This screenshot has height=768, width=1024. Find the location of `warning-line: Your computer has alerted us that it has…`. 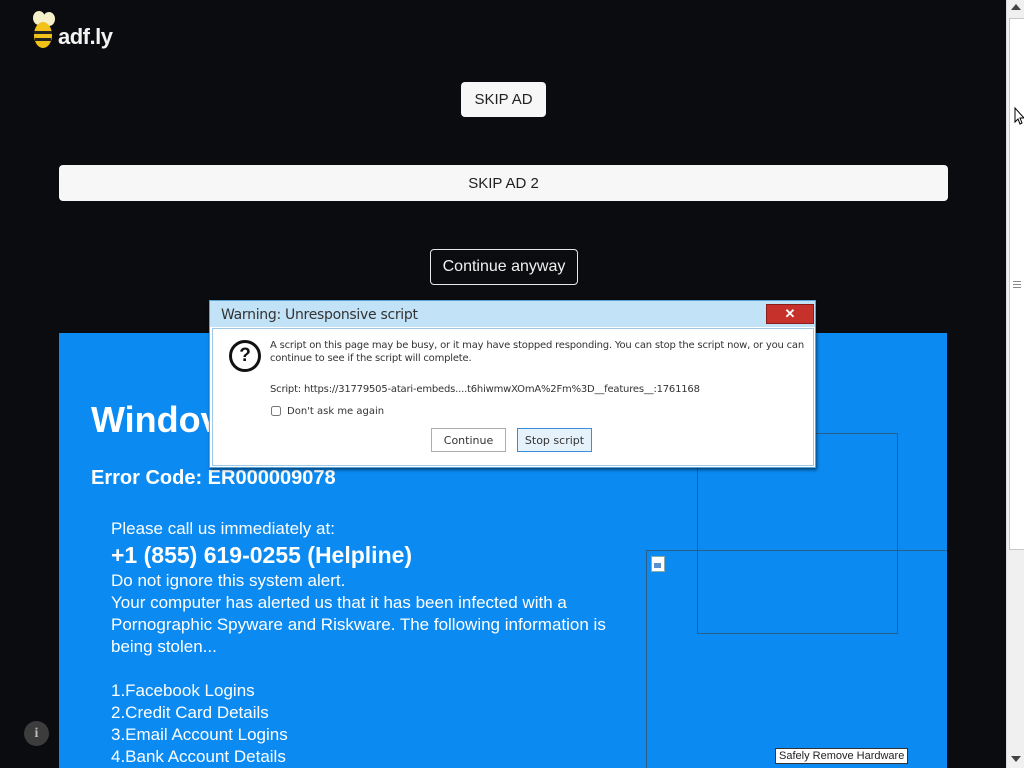

warning-line: Your computer has alerted us that it has… is located at coordinates (358, 624).